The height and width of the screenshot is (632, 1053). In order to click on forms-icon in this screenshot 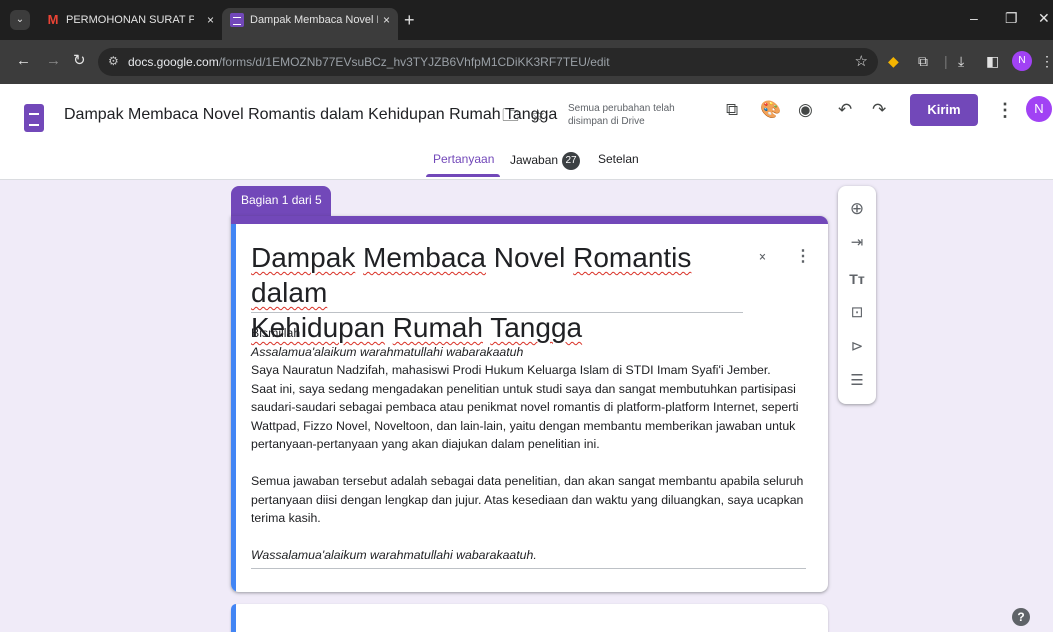, I will do `click(237, 20)`.